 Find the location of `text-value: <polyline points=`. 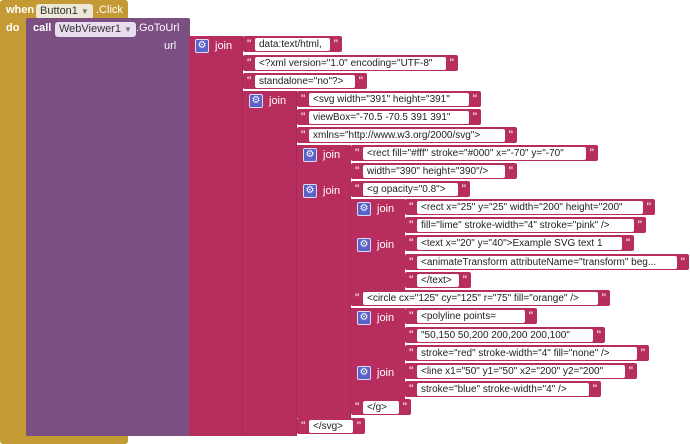

text-value: <polyline points= is located at coordinates (471, 316).